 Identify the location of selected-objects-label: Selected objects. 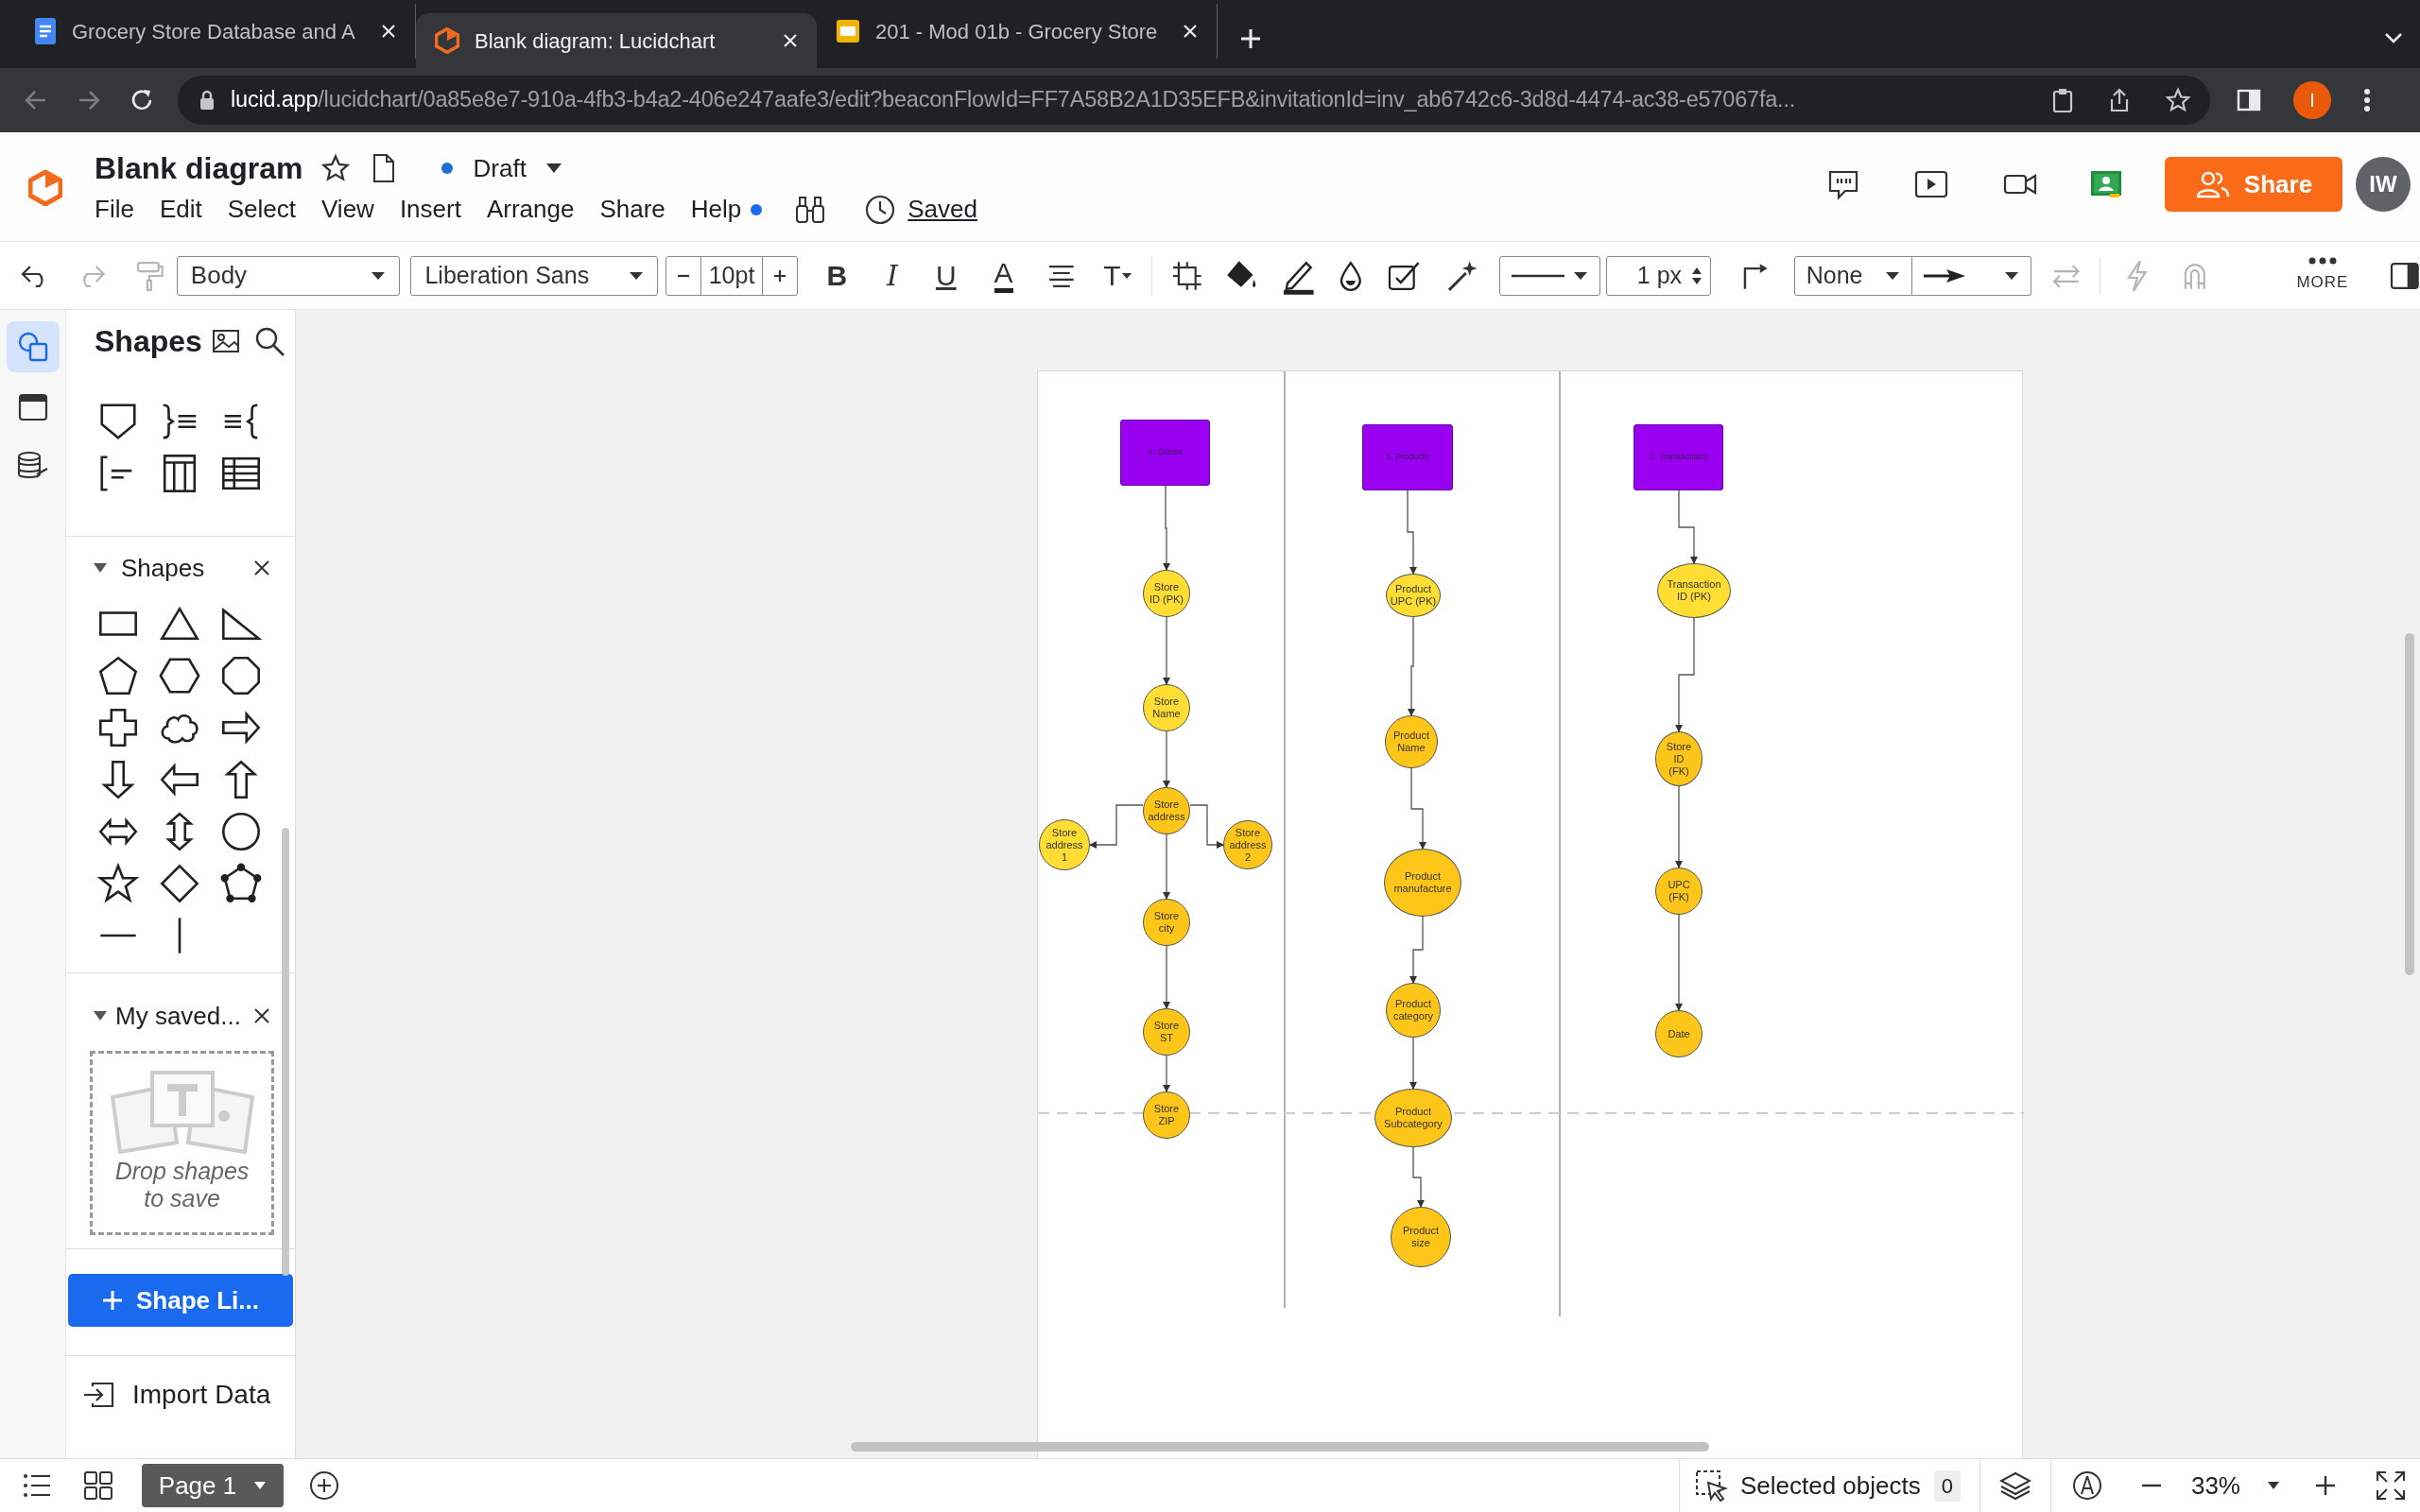
(1830, 1485).